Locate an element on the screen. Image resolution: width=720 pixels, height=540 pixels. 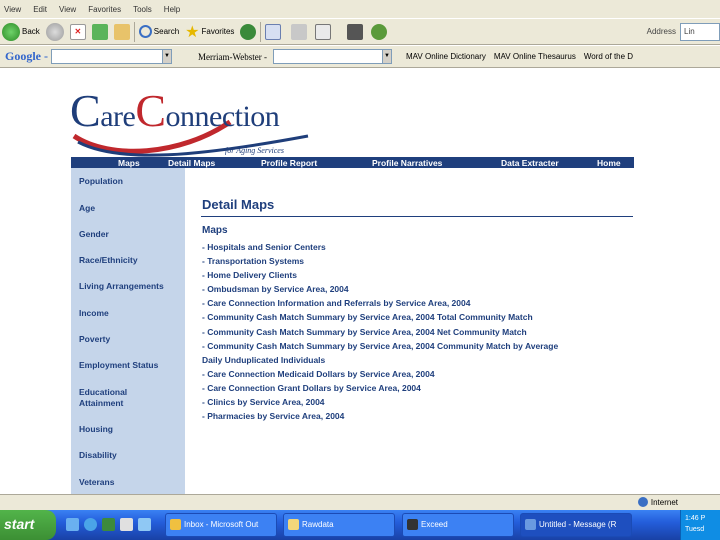
map-link-transportation: - Transportation Systems is located at coordinates (380, 261).